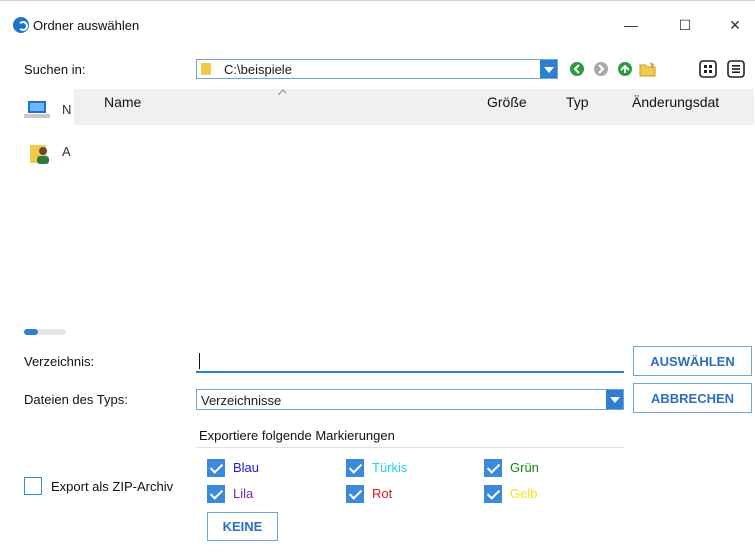 The image size is (755, 557). Describe the element at coordinates (577, 69) in the screenshot. I see `back-icon` at that location.